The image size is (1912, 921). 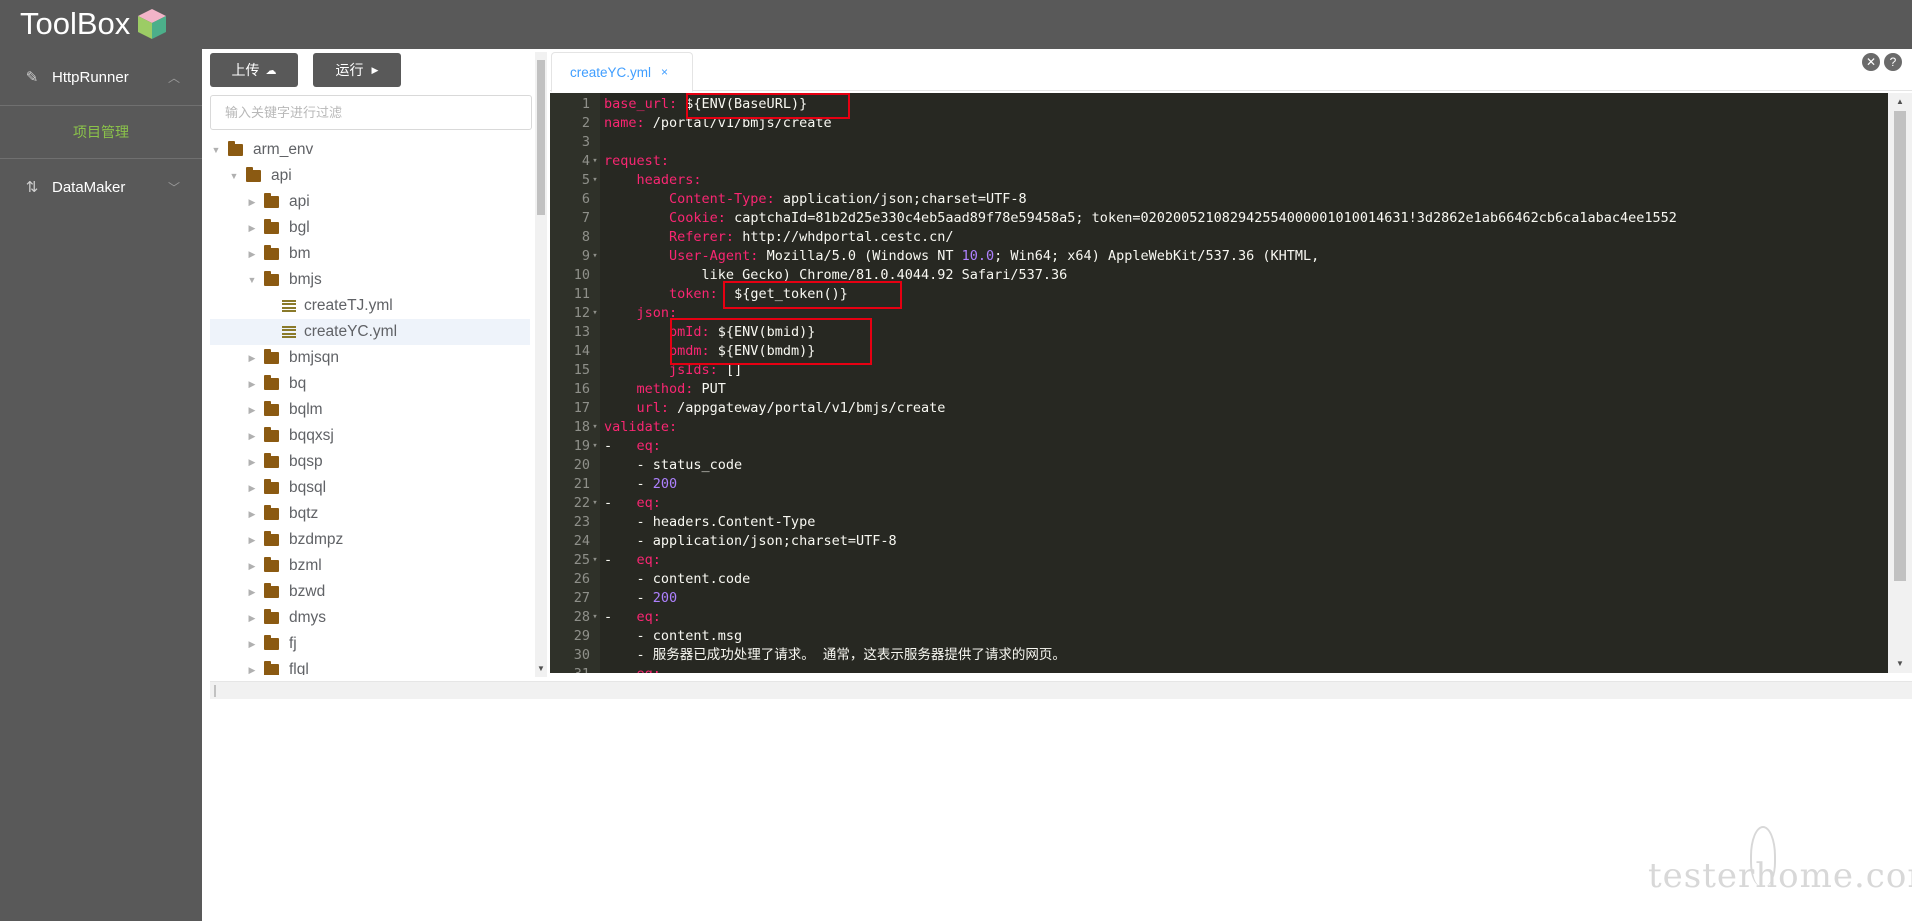 What do you see at coordinates (620, 408) in the screenshot?
I see `code-value` at bounding box center [620, 408].